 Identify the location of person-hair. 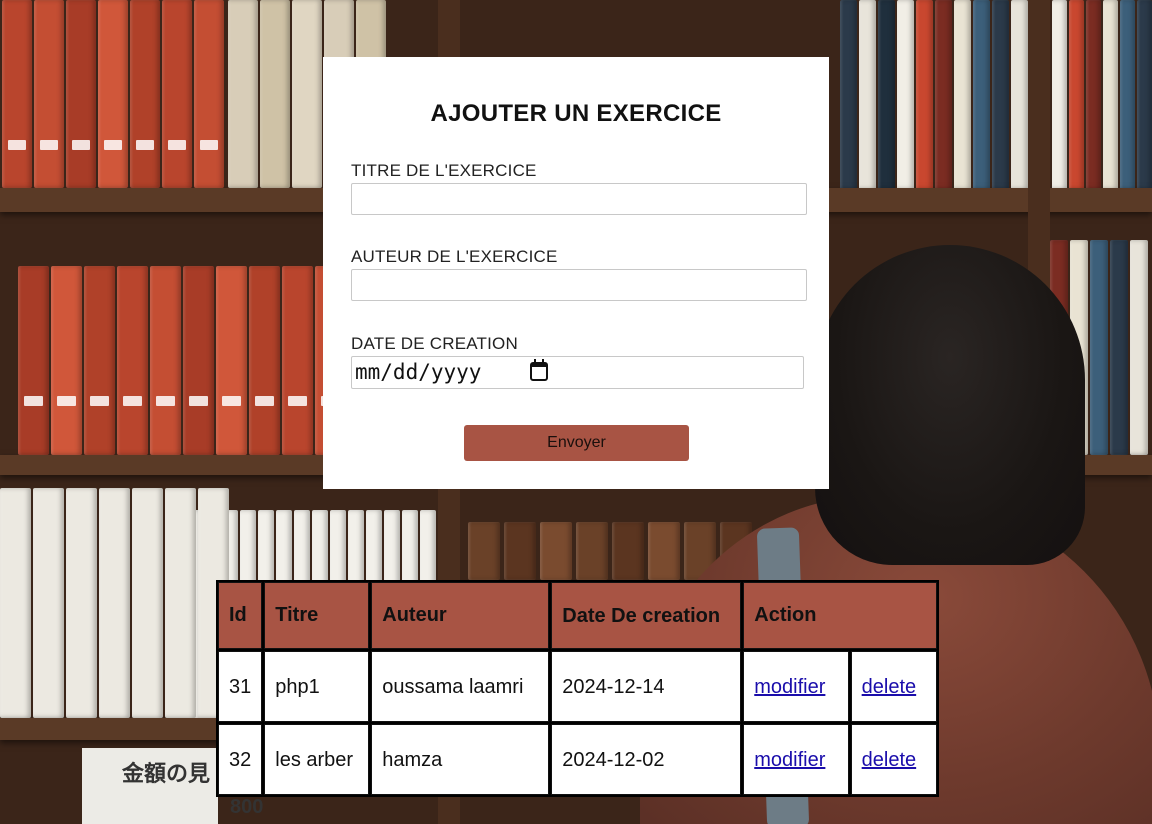
(950, 405).